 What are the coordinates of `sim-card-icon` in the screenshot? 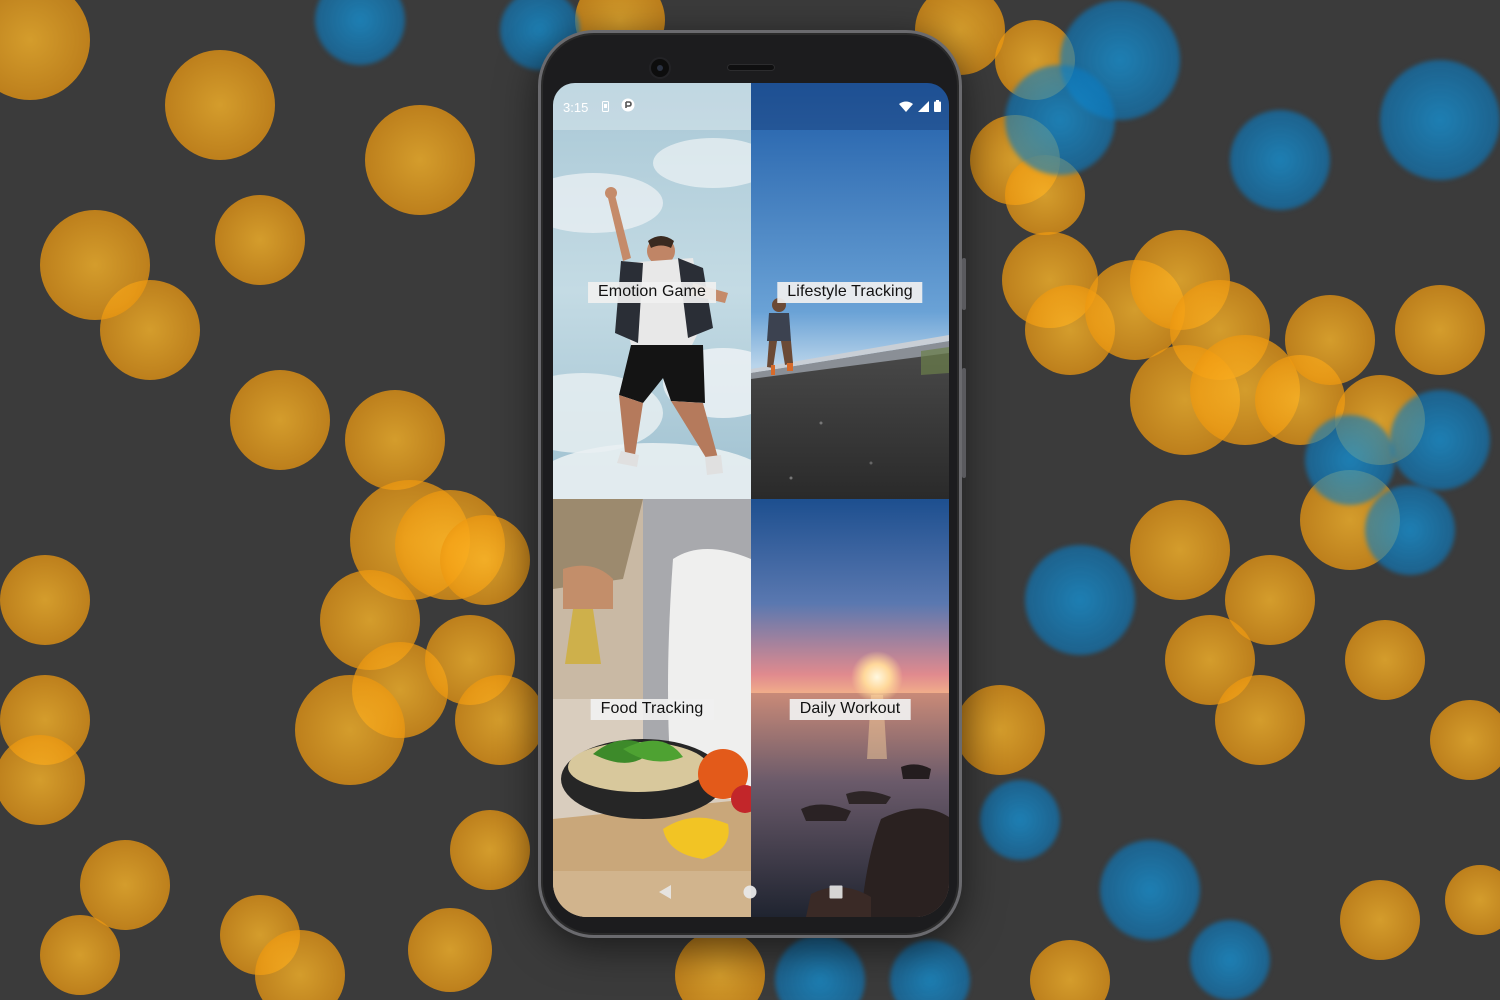 It's located at (606, 108).